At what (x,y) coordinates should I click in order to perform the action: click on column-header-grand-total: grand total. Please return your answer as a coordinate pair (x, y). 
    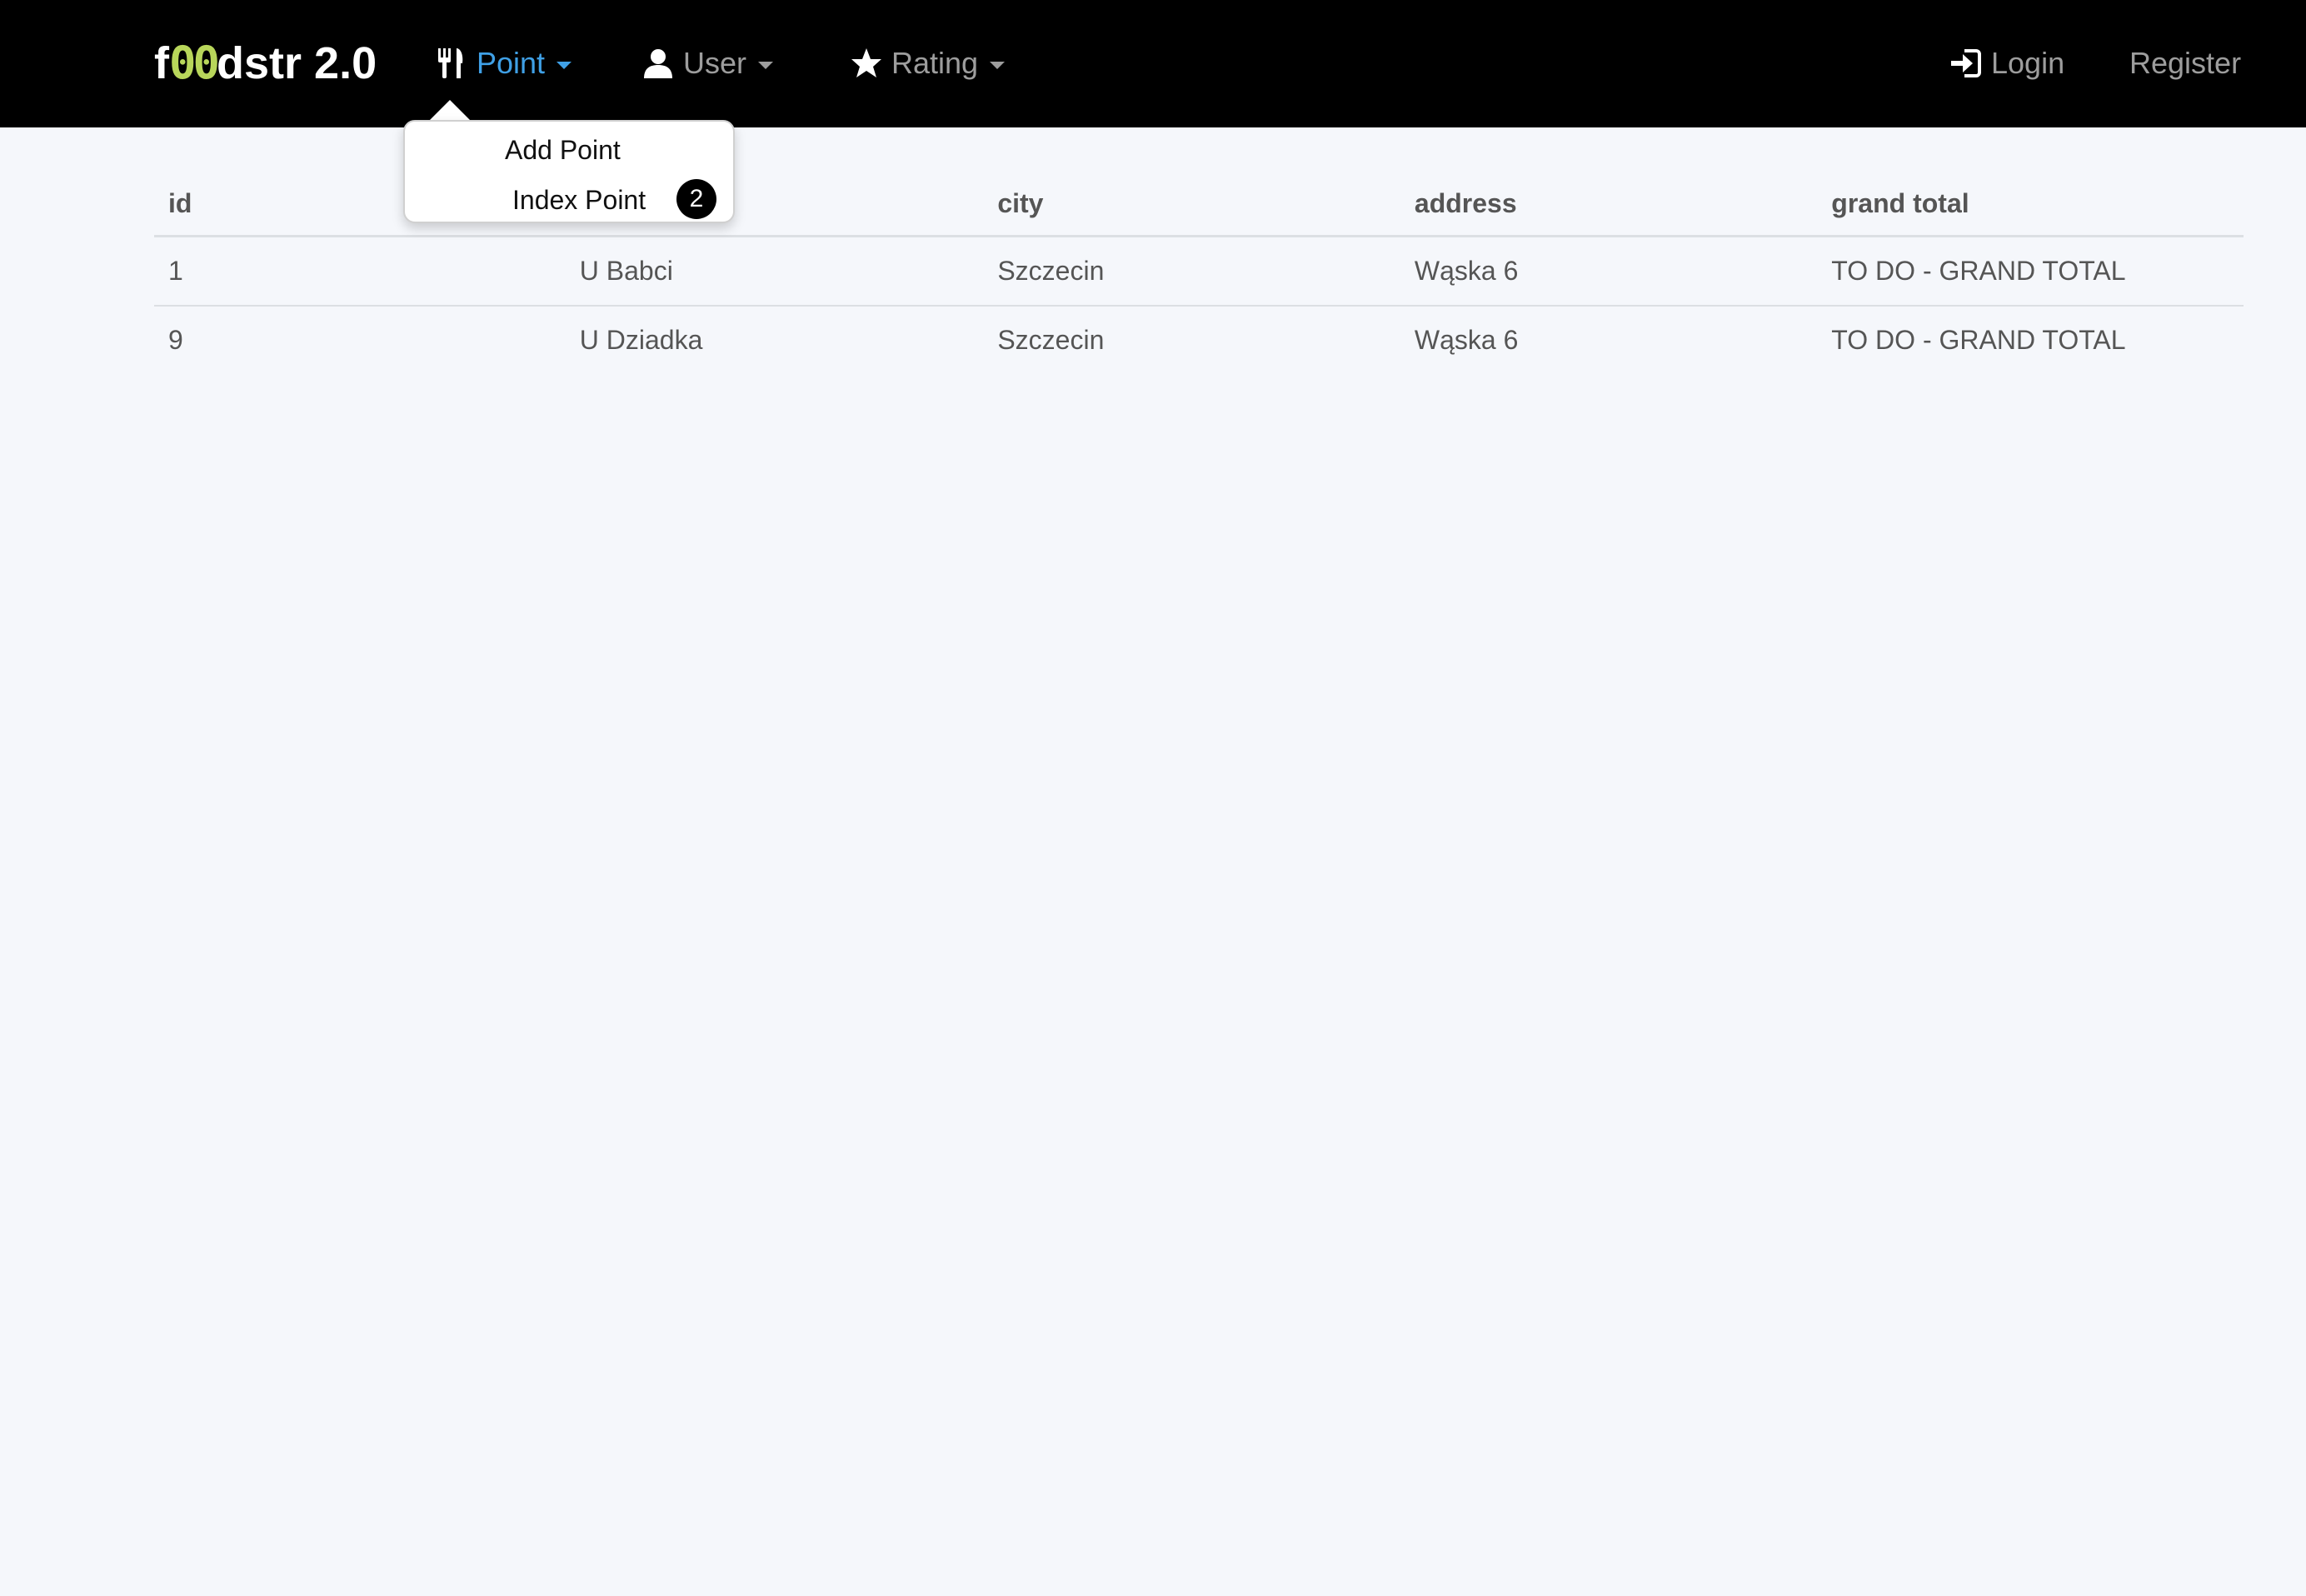
    Looking at the image, I should click on (2031, 204).